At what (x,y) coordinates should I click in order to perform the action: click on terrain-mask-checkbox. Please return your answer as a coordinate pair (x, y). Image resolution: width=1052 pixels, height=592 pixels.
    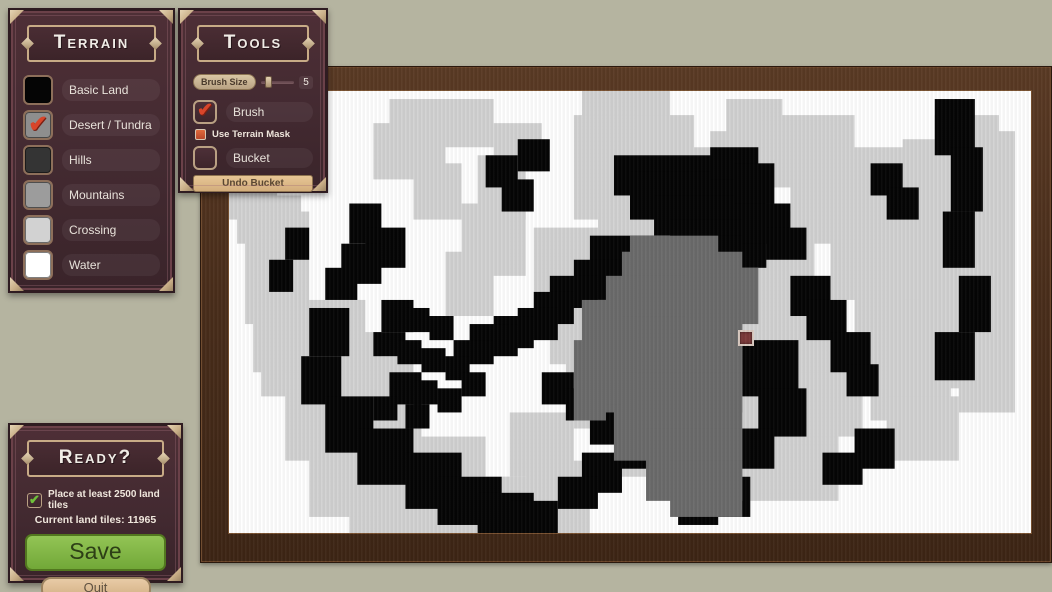
    Looking at the image, I should click on (200, 134).